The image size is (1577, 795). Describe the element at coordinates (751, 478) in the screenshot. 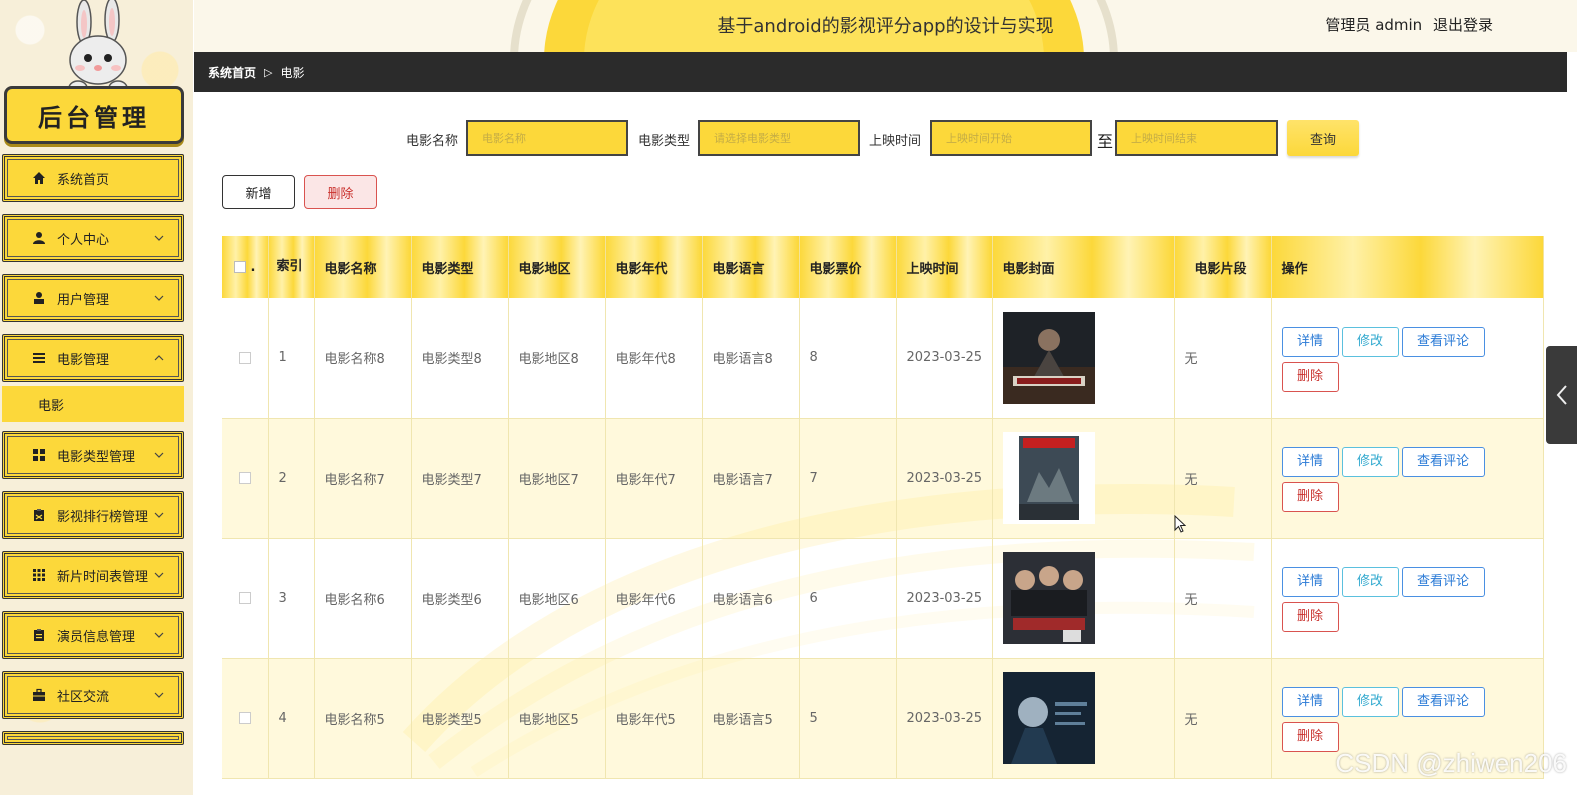

I see `cell-language: 电影语言7` at that location.